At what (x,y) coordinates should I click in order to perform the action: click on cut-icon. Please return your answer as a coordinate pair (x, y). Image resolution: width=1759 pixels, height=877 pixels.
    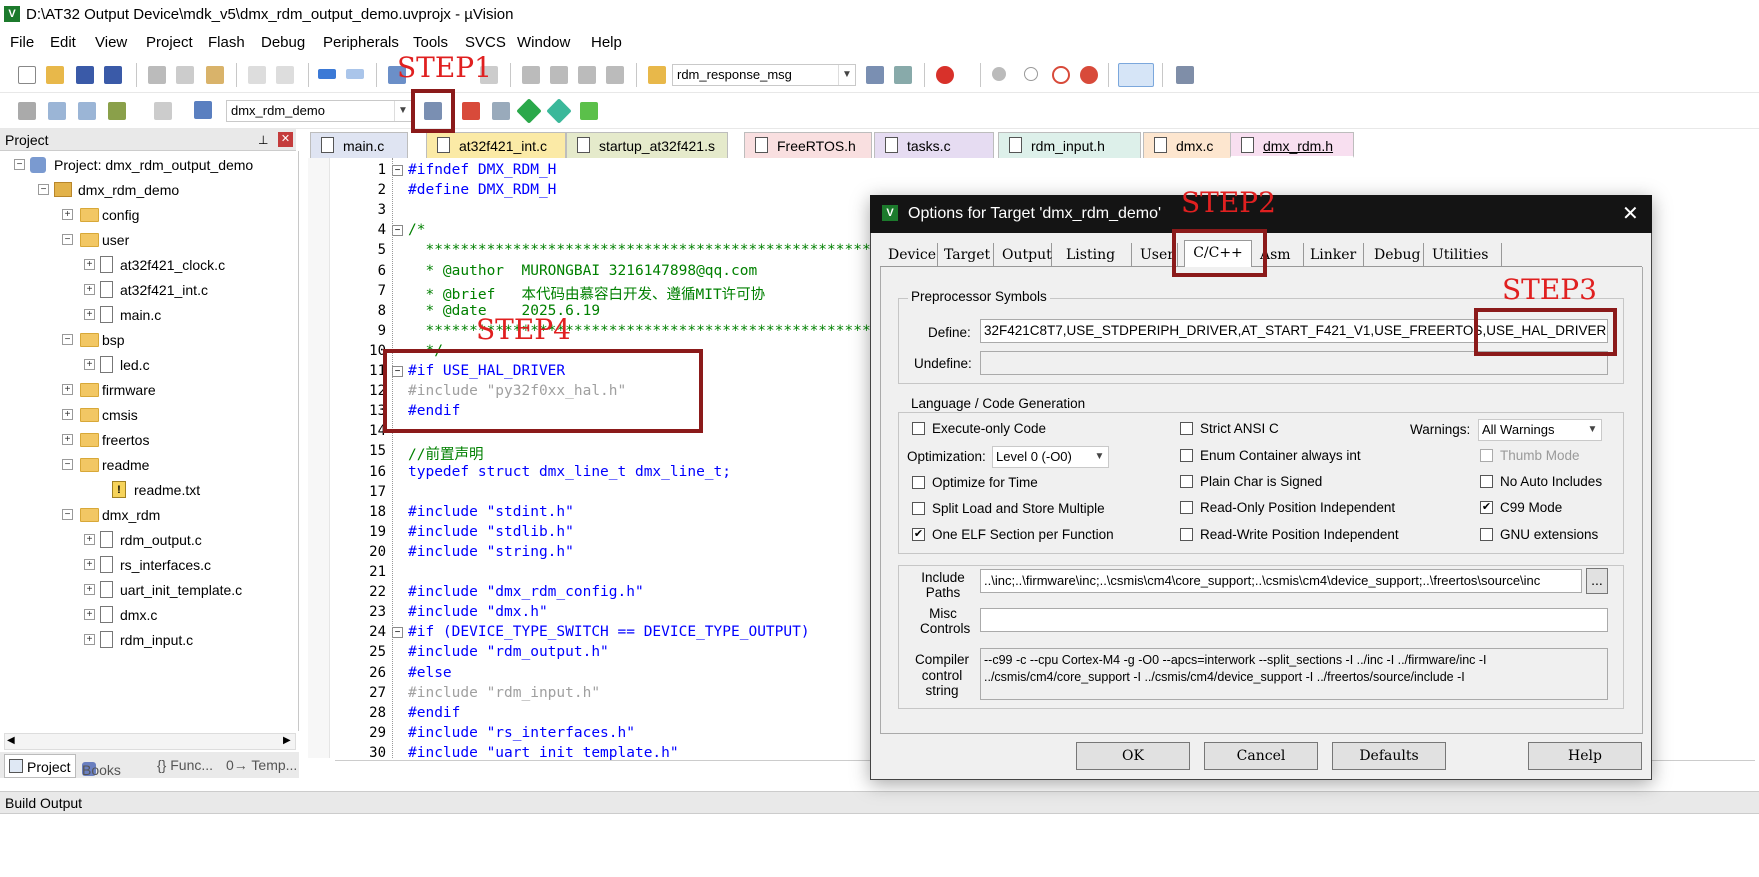
    Looking at the image, I should click on (157, 75).